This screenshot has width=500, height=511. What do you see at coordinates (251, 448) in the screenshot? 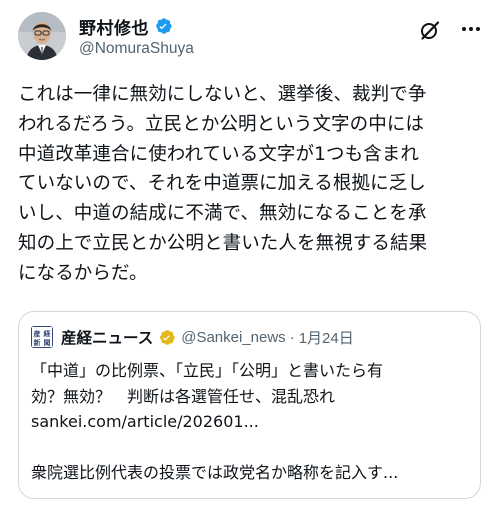
I see `quoted-text-gap` at bounding box center [251, 448].